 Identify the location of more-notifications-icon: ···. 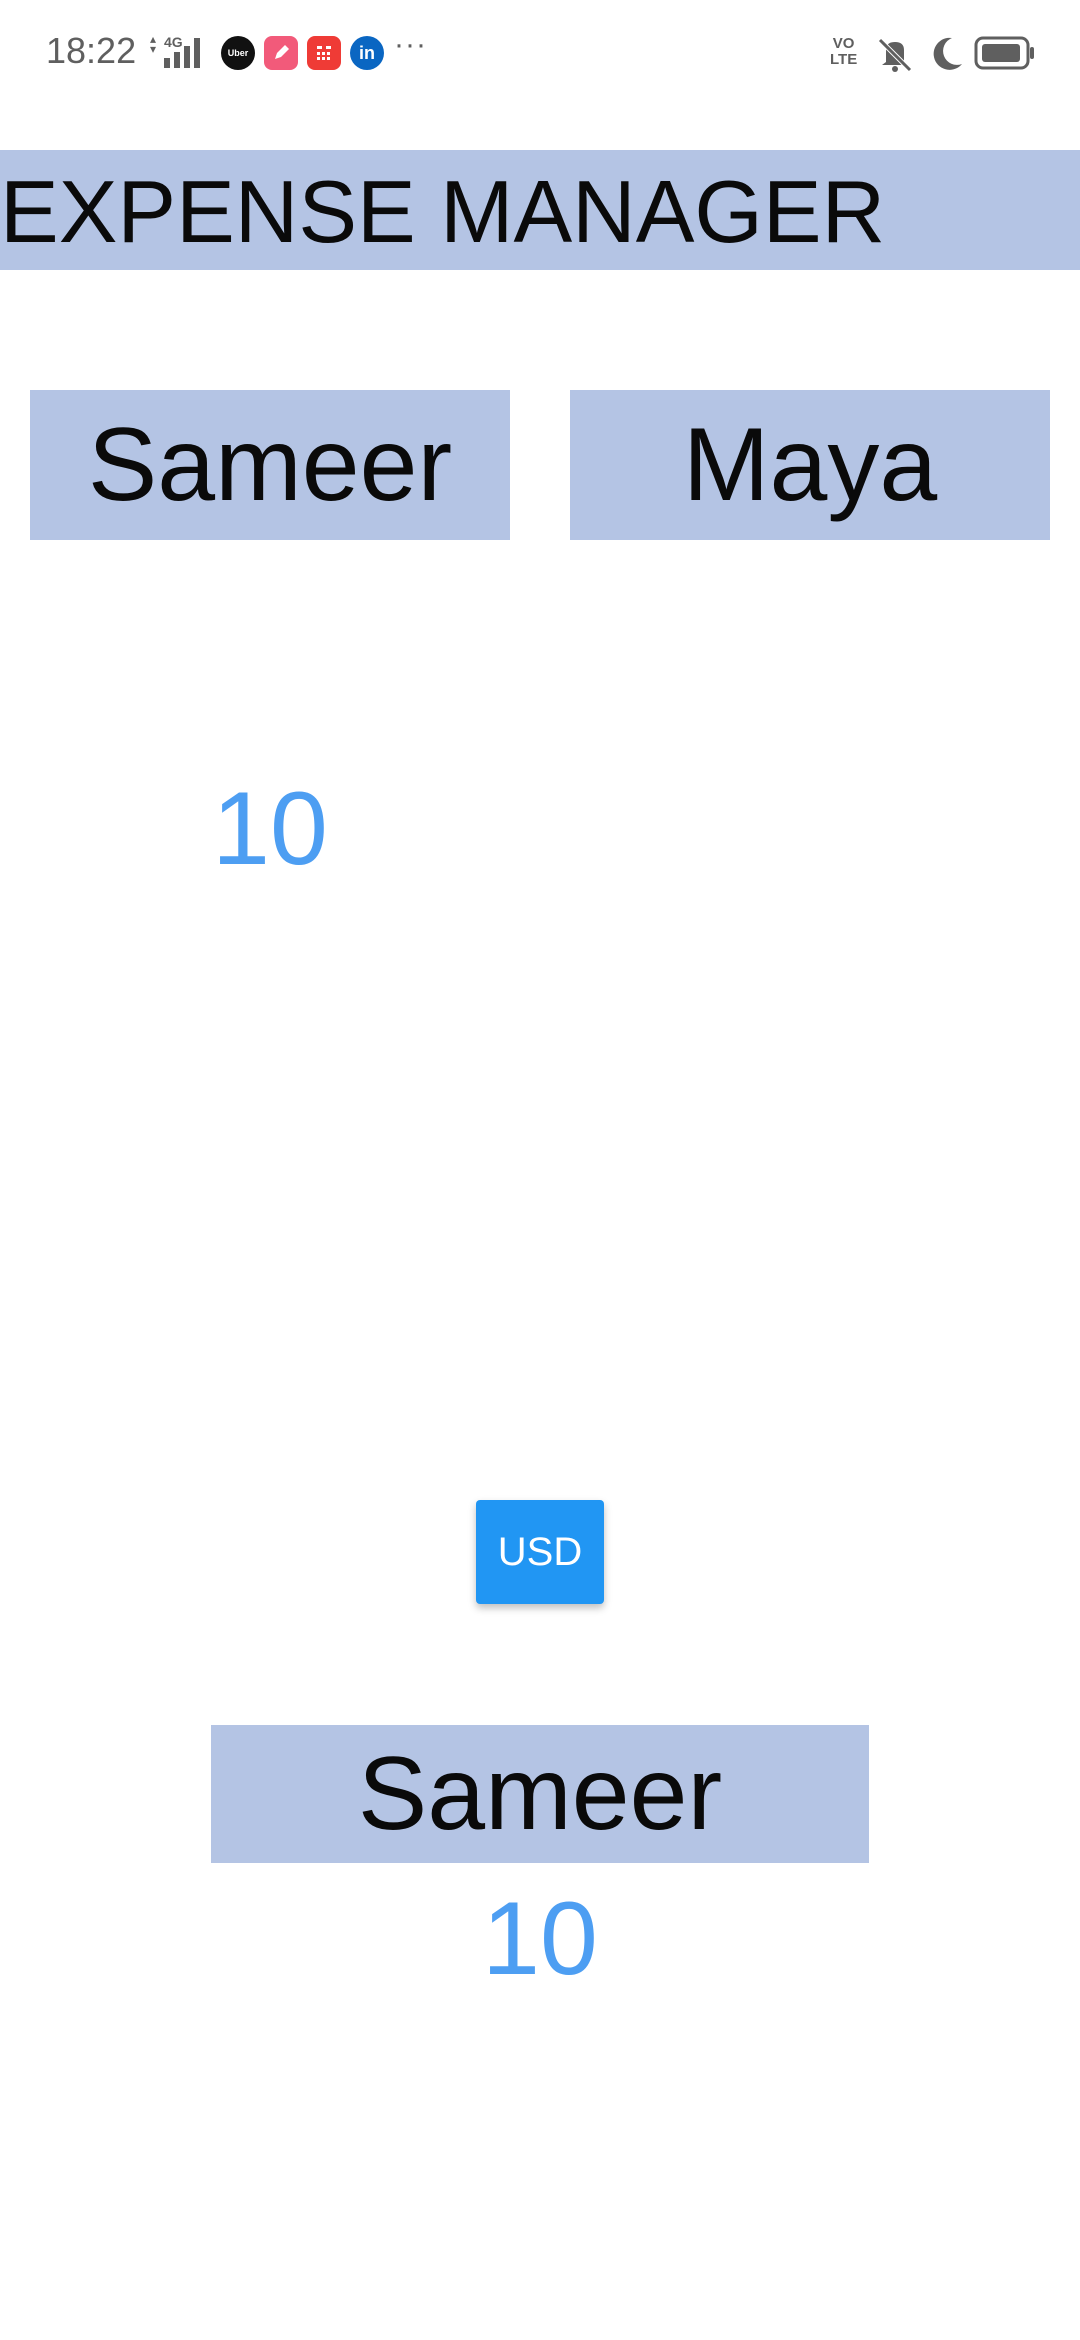
(410, 44).